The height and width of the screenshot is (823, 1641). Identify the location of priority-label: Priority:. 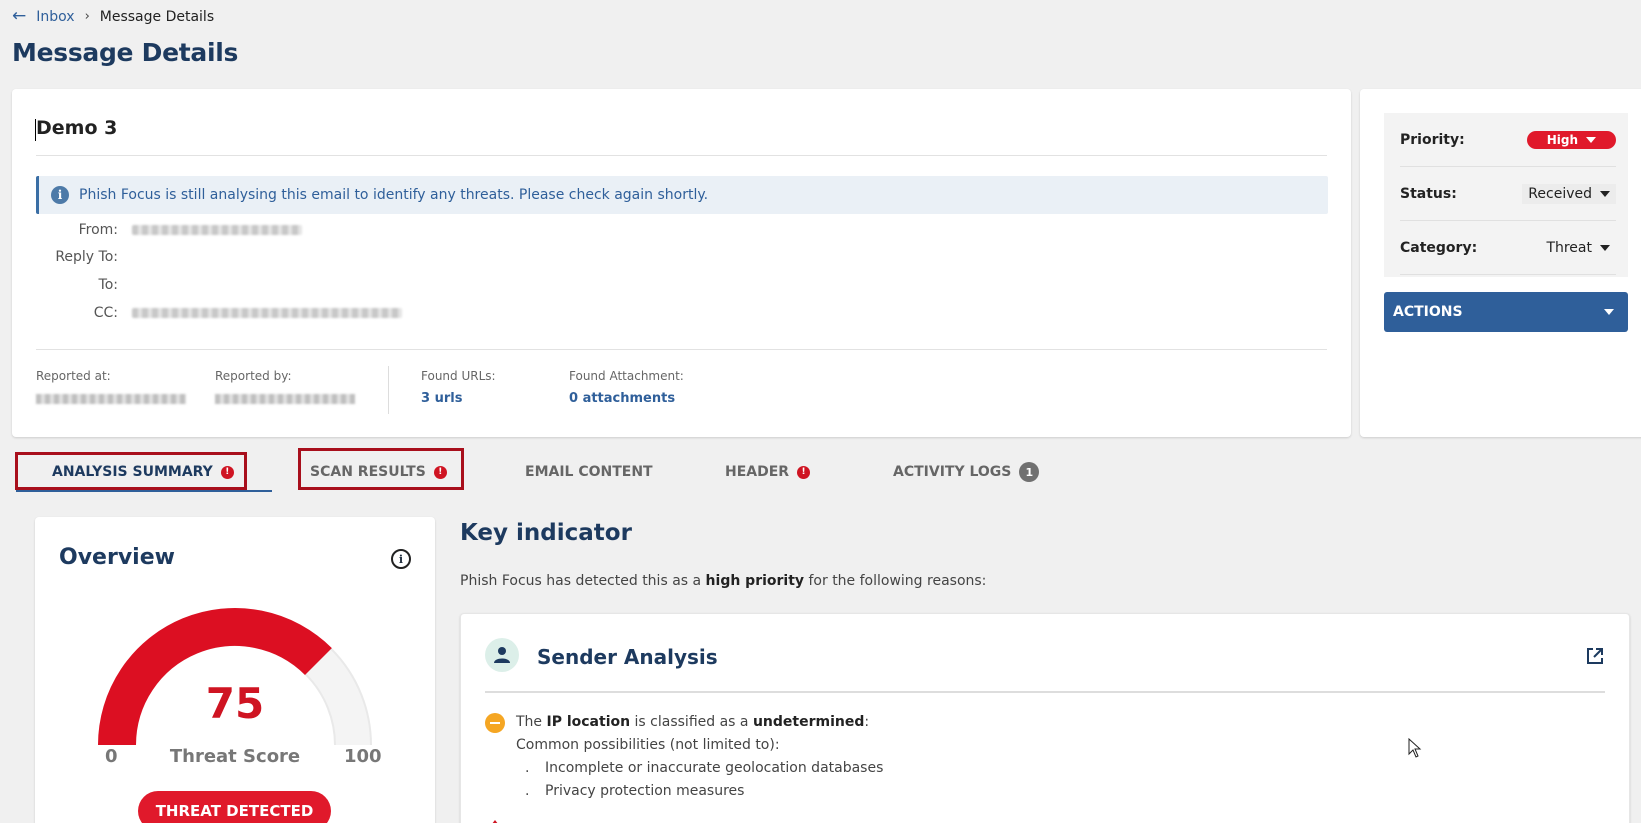
(1432, 139).